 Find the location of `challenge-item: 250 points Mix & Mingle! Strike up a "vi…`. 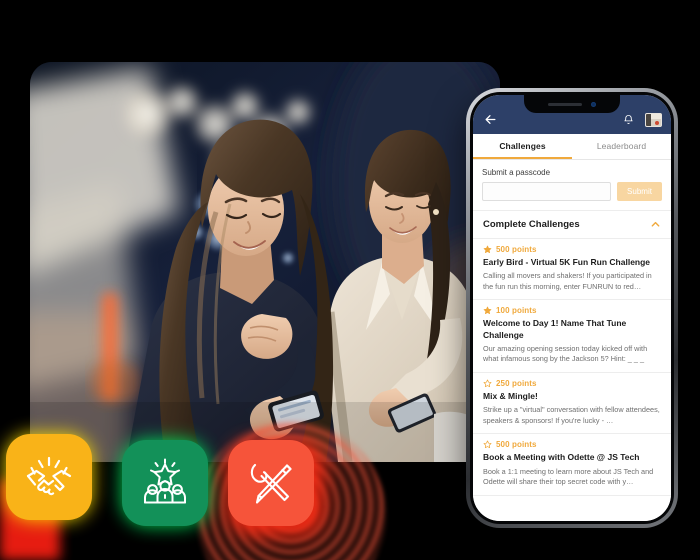

challenge-item: 250 points Mix & Mingle! Strike up a "vi… is located at coordinates (572, 404).